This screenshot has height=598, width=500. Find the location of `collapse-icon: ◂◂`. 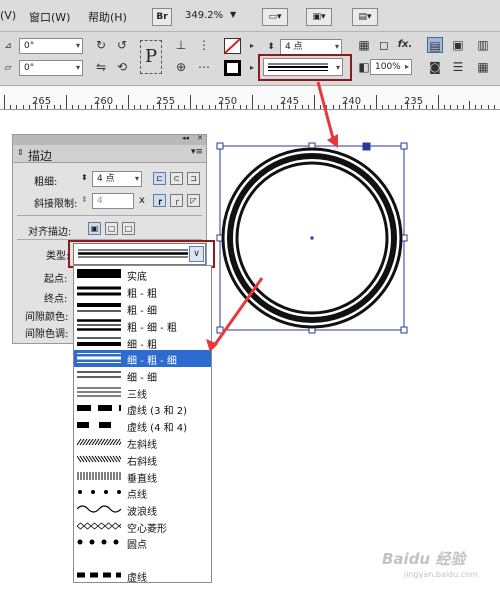

collapse-icon: ◂◂ is located at coordinates (185, 138).